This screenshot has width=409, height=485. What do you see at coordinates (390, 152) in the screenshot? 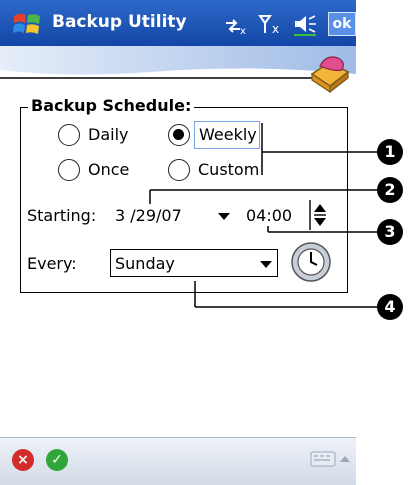
I see `callout-1: 1` at bounding box center [390, 152].